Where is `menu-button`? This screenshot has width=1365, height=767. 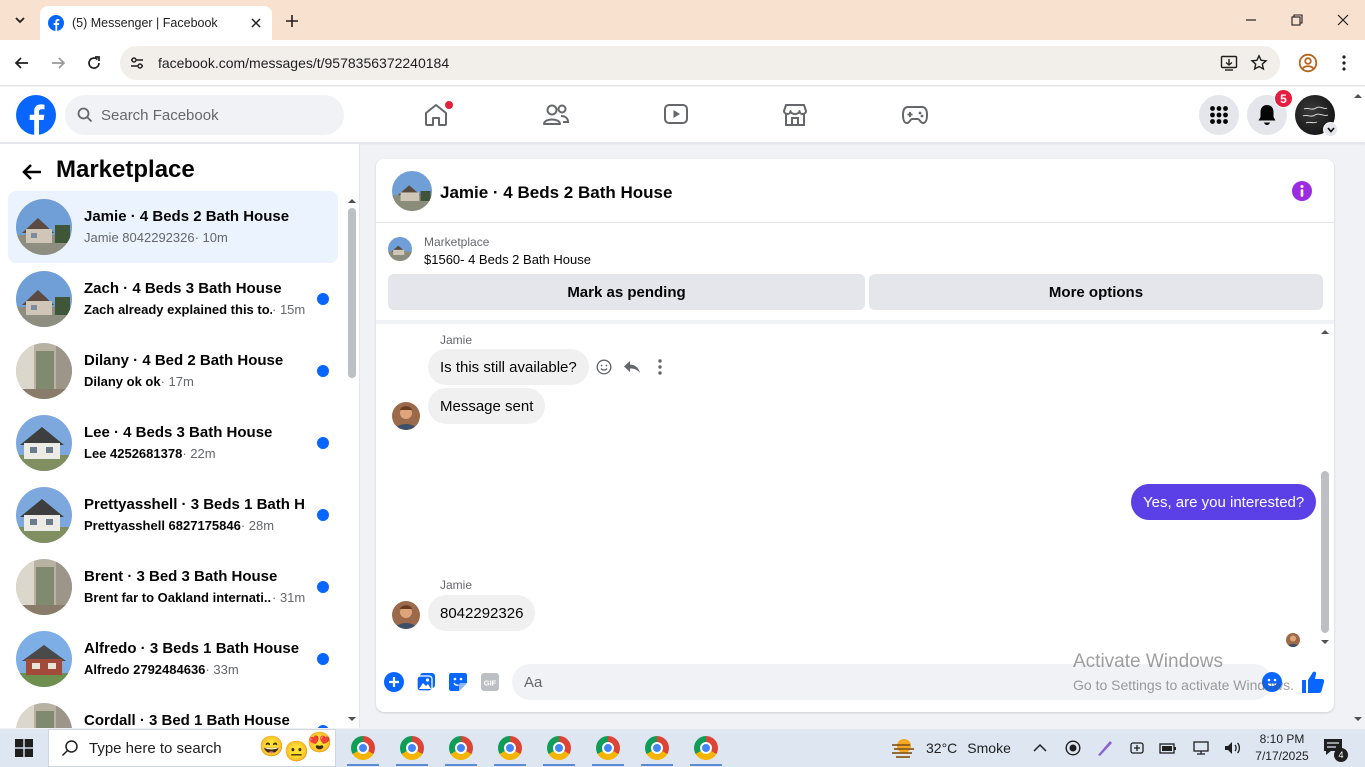
menu-button is located at coordinates (1219, 115).